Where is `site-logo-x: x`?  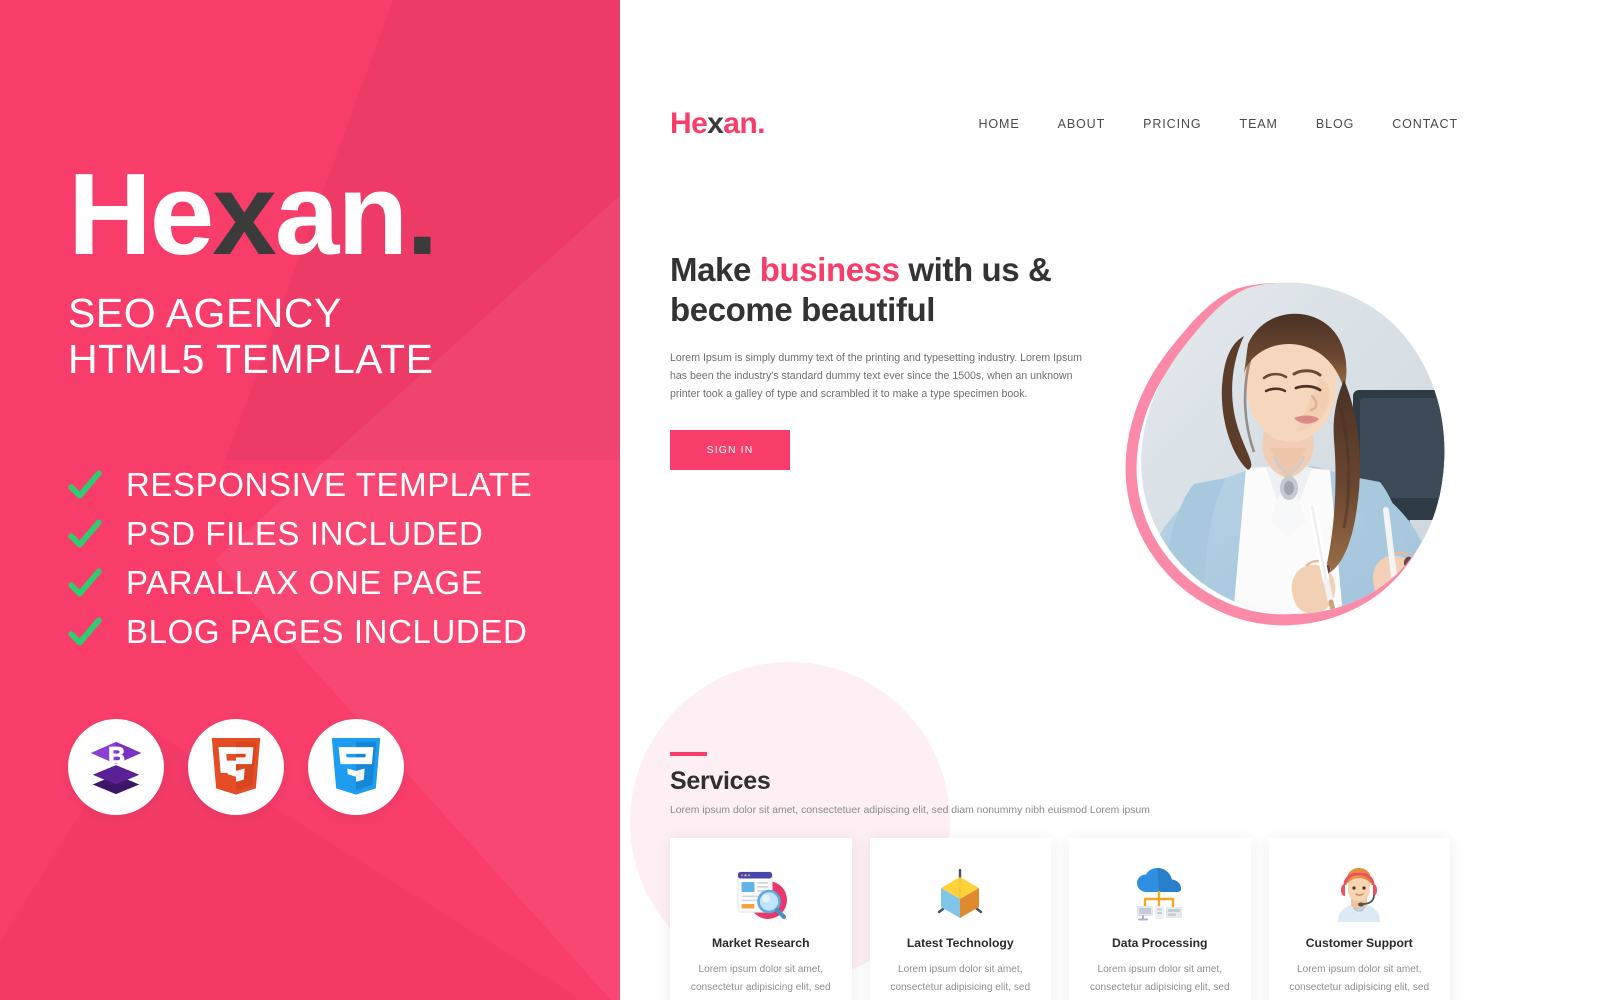 site-logo-x: x is located at coordinates (715, 123).